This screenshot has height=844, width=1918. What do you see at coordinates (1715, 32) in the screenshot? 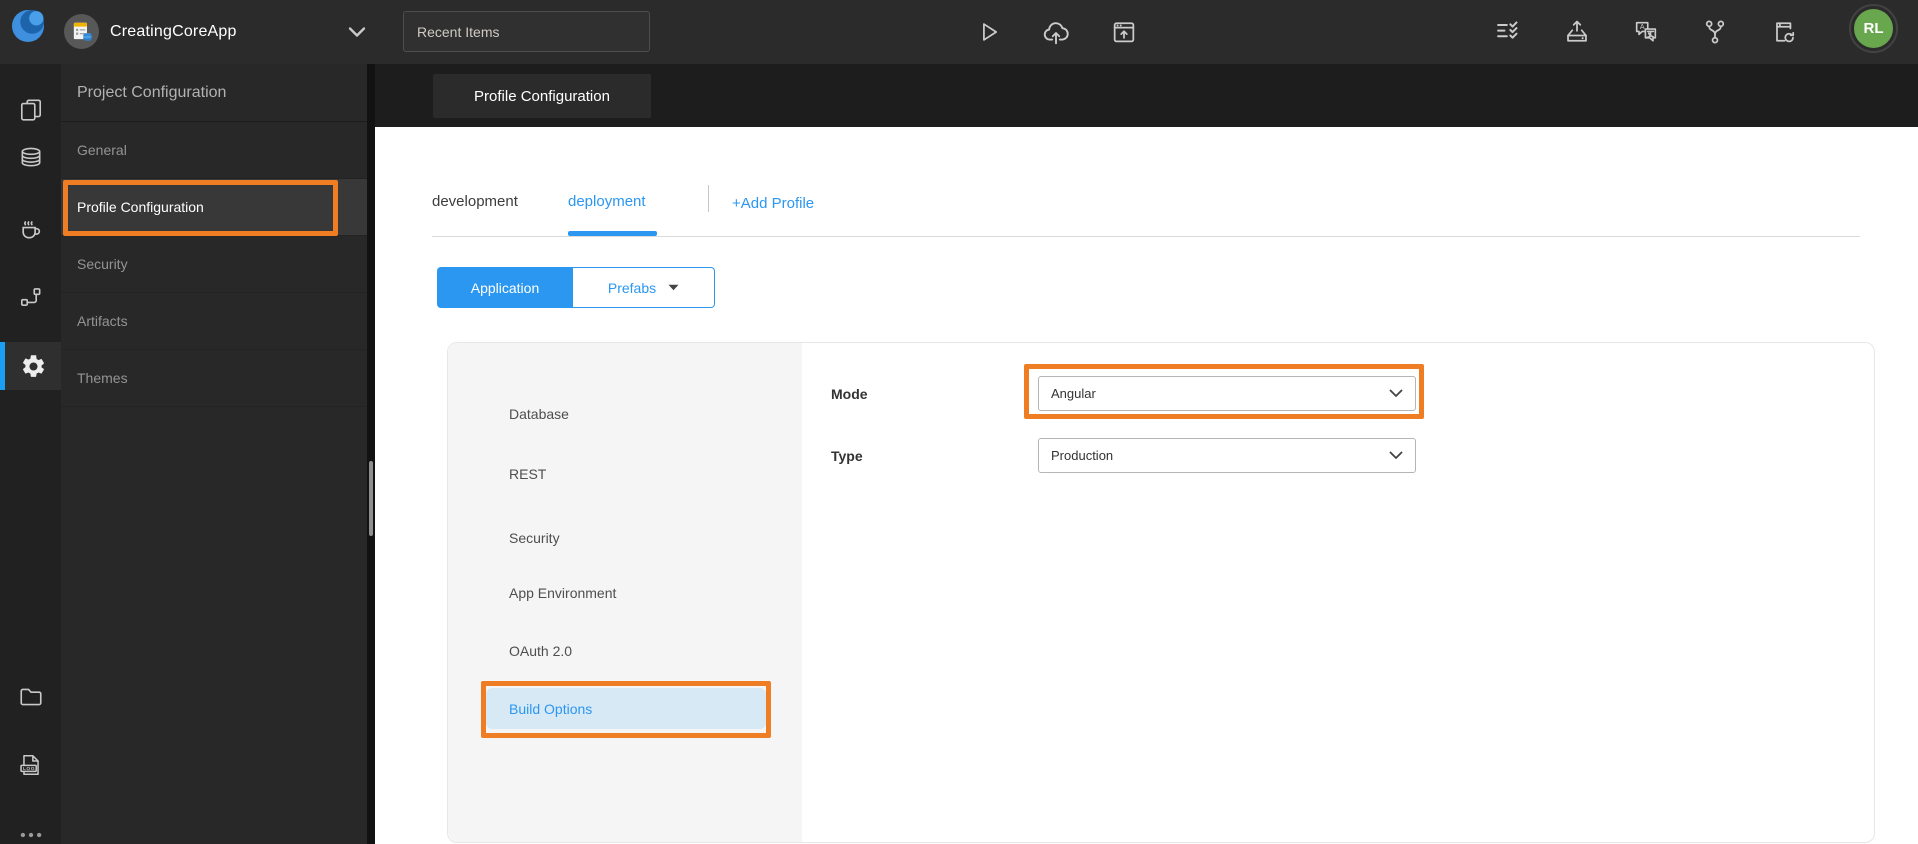
I see `vcs-branch-icon` at bounding box center [1715, 32].